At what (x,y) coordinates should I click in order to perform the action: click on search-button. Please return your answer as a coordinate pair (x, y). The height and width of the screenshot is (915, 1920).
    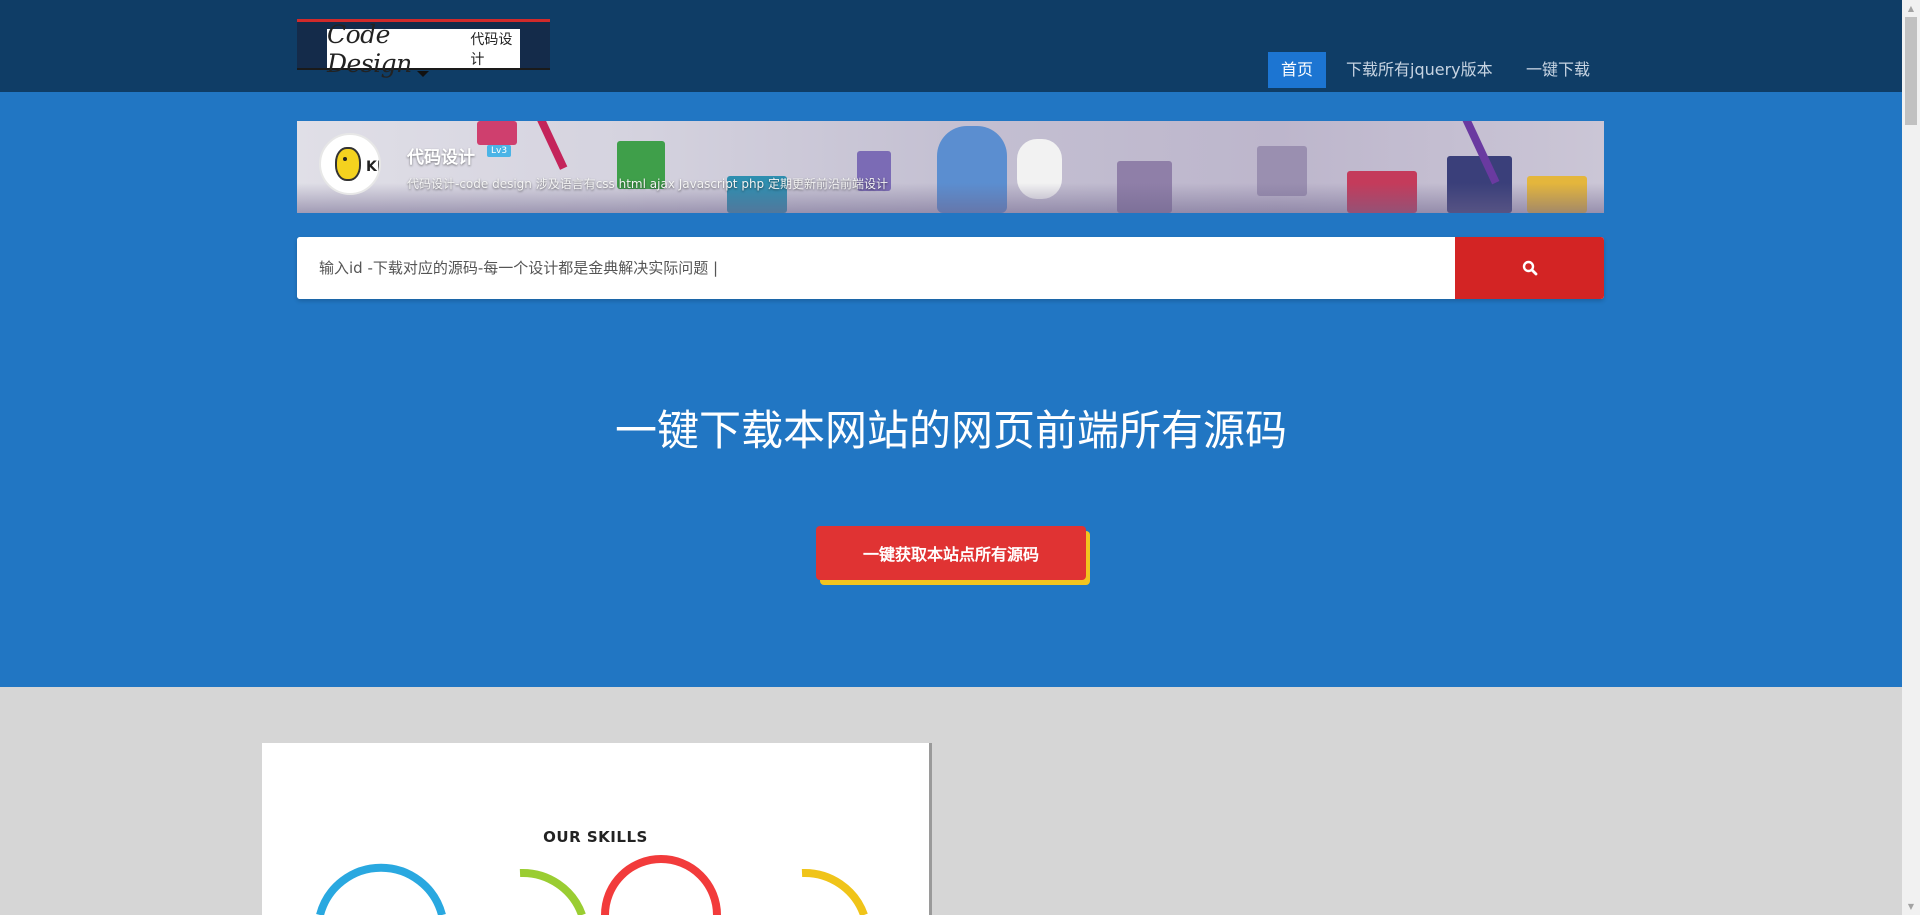
    Looking at the image, I should click on (1529, 268).